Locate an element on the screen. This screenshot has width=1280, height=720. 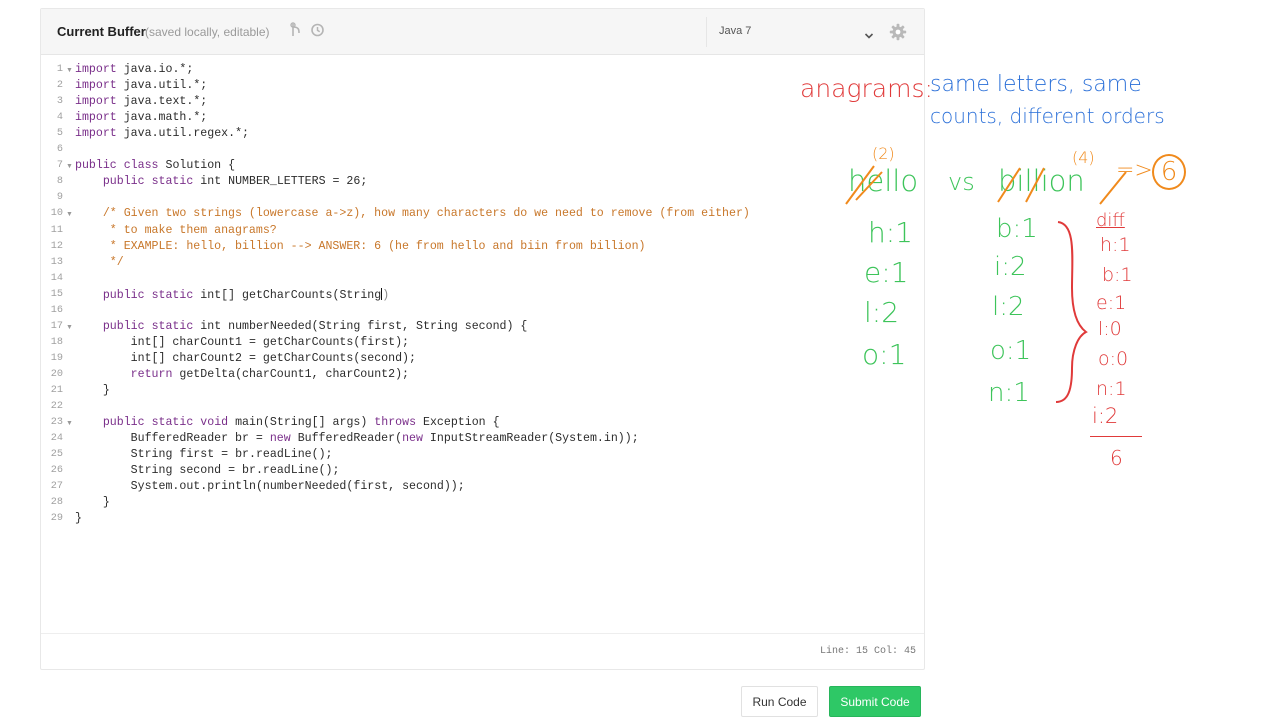
count2-i: i:2 is located at coordinates (1010, 267).